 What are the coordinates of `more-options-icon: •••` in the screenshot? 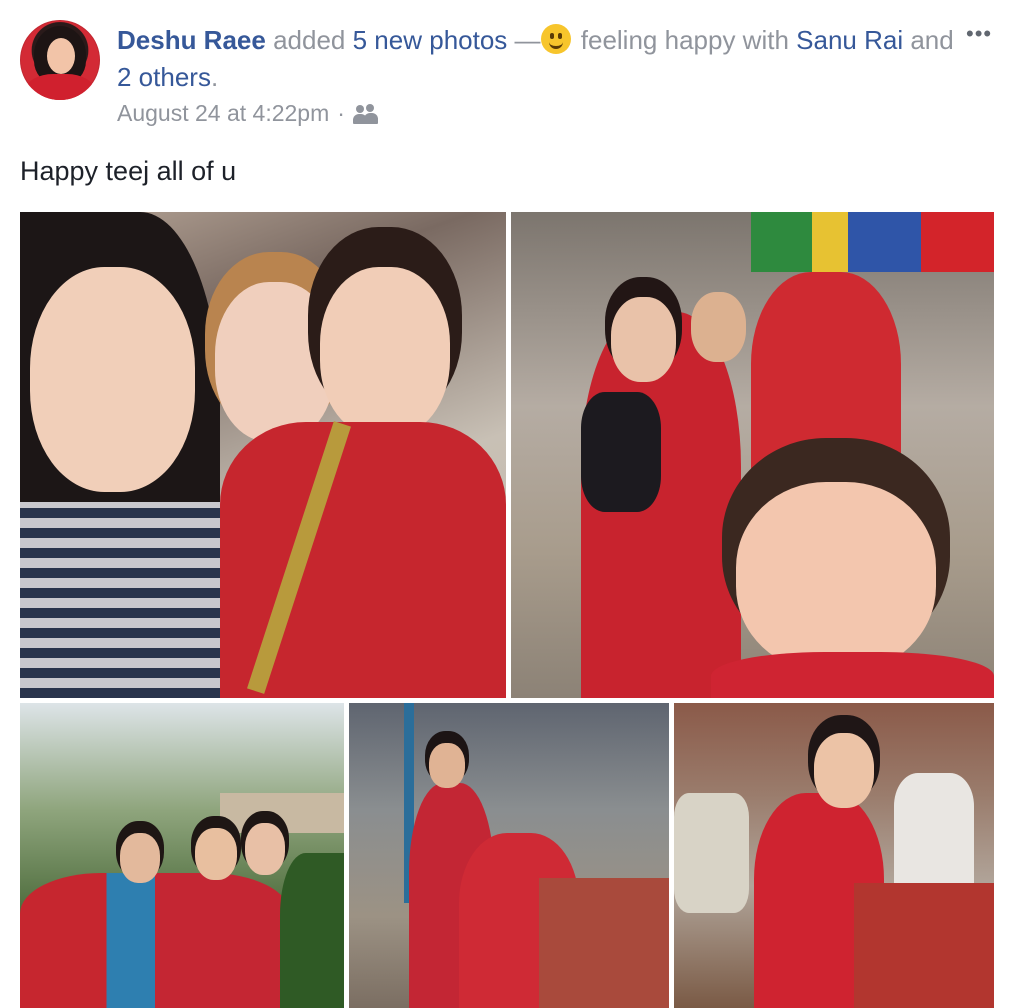 It's located at (982, 34).